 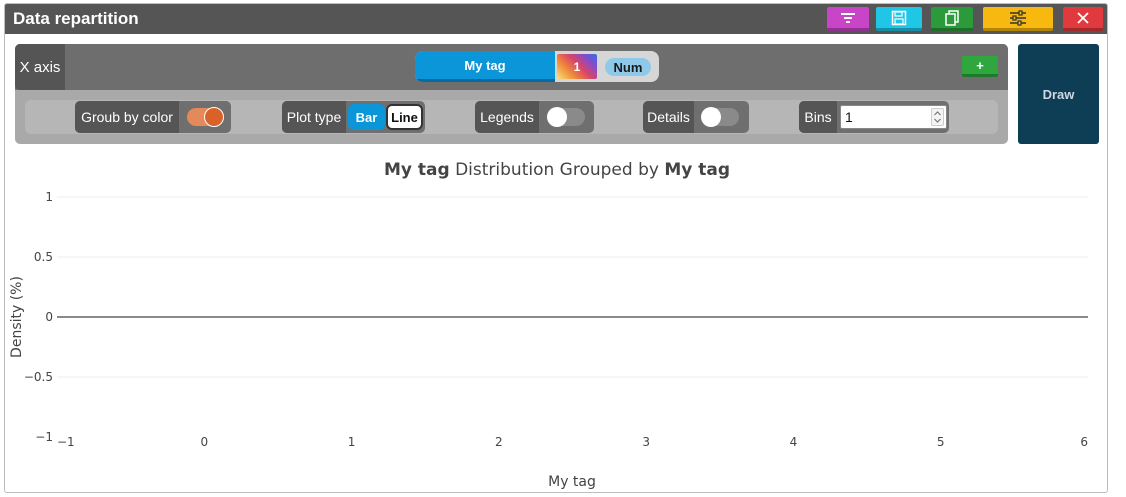 I want to click on copy-icon, so click(x=952, y=17).